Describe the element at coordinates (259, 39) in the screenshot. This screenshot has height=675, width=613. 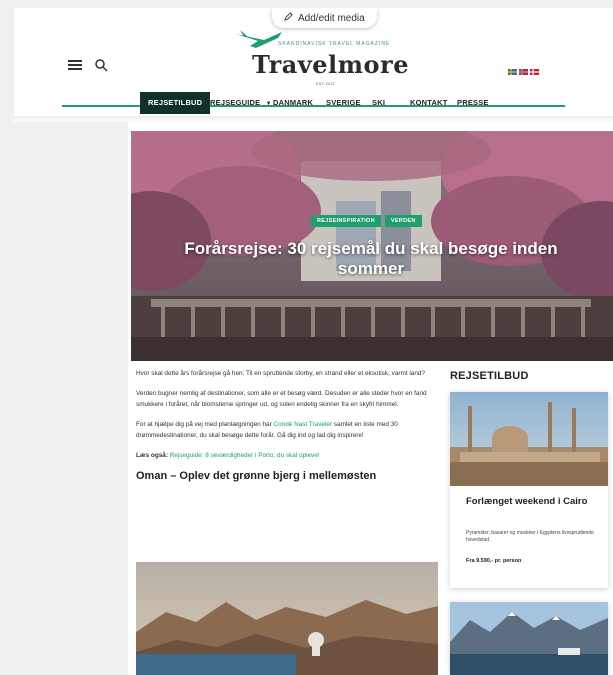
I see `logo-plane-icon` at that location.